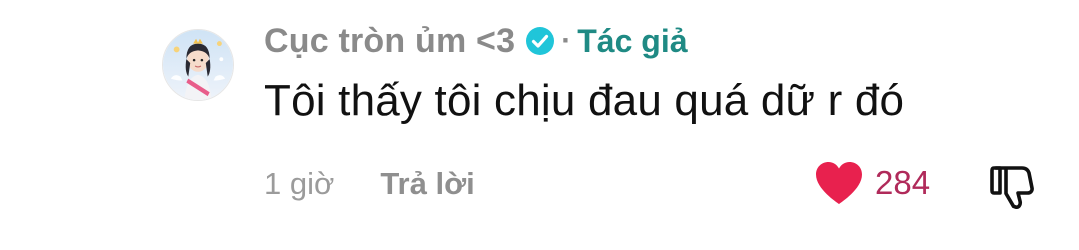  Describe the element at coordinates (540, 41) in the screenshot. I see `verified-checkmark-icon` at that location.